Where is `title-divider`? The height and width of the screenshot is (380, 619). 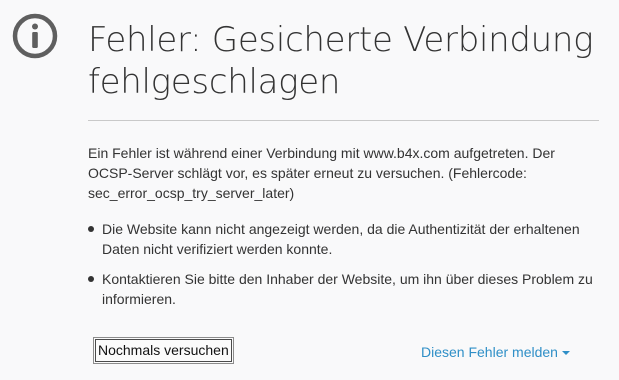
title-divider is located at coordinates (343, 120).